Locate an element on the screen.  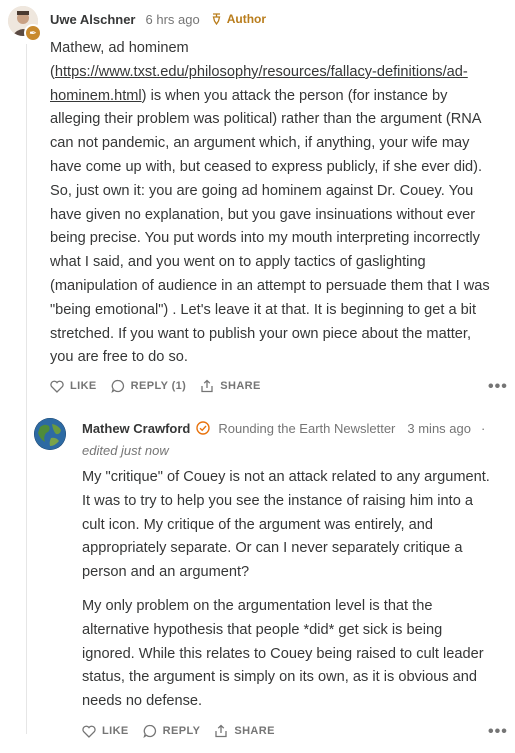
author-badge-label: Author is located at coordinates (246, 19).